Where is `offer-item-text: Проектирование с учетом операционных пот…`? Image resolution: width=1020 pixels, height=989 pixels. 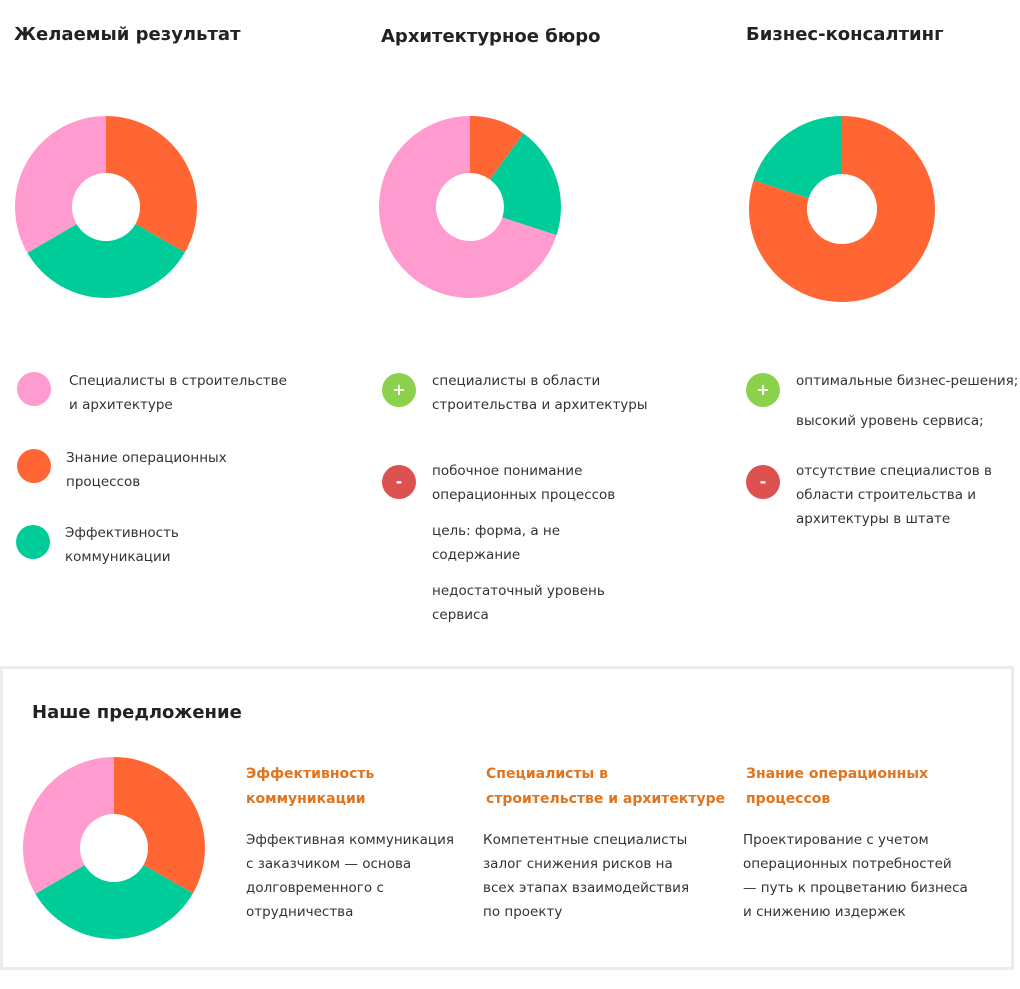 offer-item-text: Проектирование с учетом операционных пот… is located at coordinates (855, 876).